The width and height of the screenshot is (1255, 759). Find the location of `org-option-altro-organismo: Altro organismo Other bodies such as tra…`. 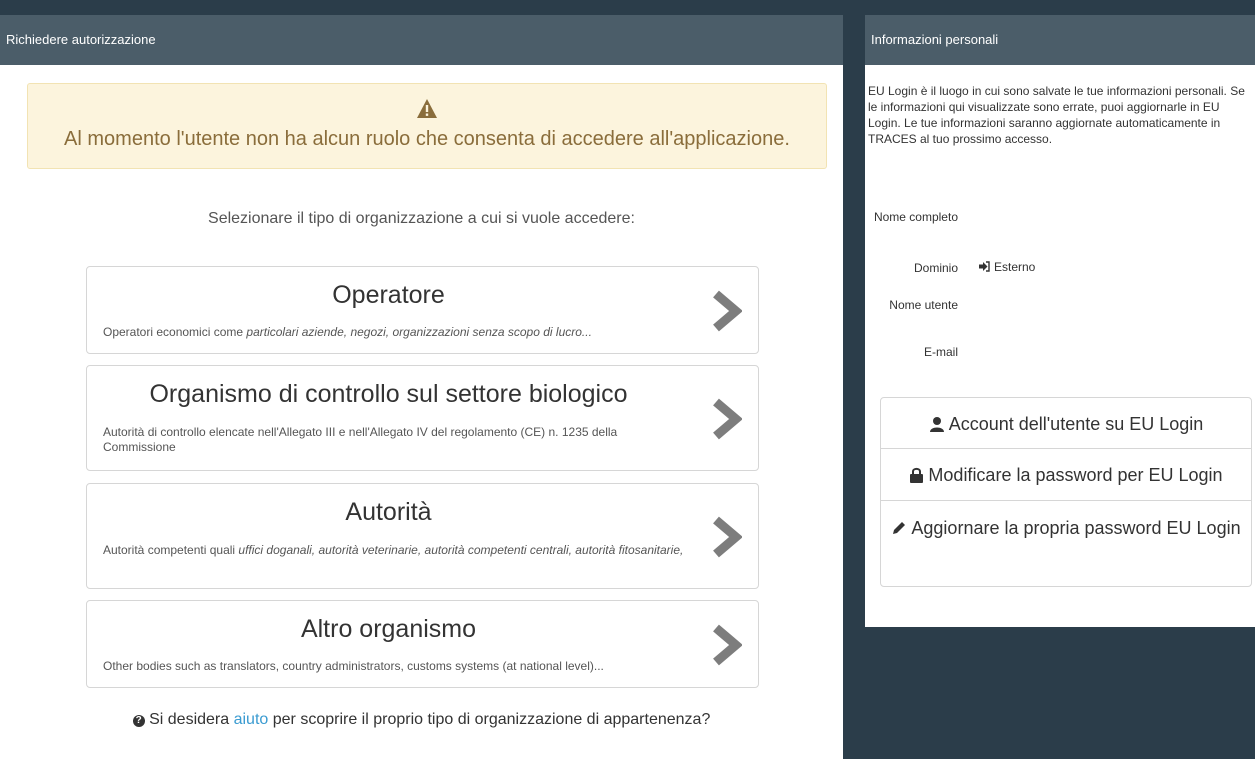

org-option-altro-organismo: Altro organismo Other bodies such as tra… is located at coordinates (422, 644).